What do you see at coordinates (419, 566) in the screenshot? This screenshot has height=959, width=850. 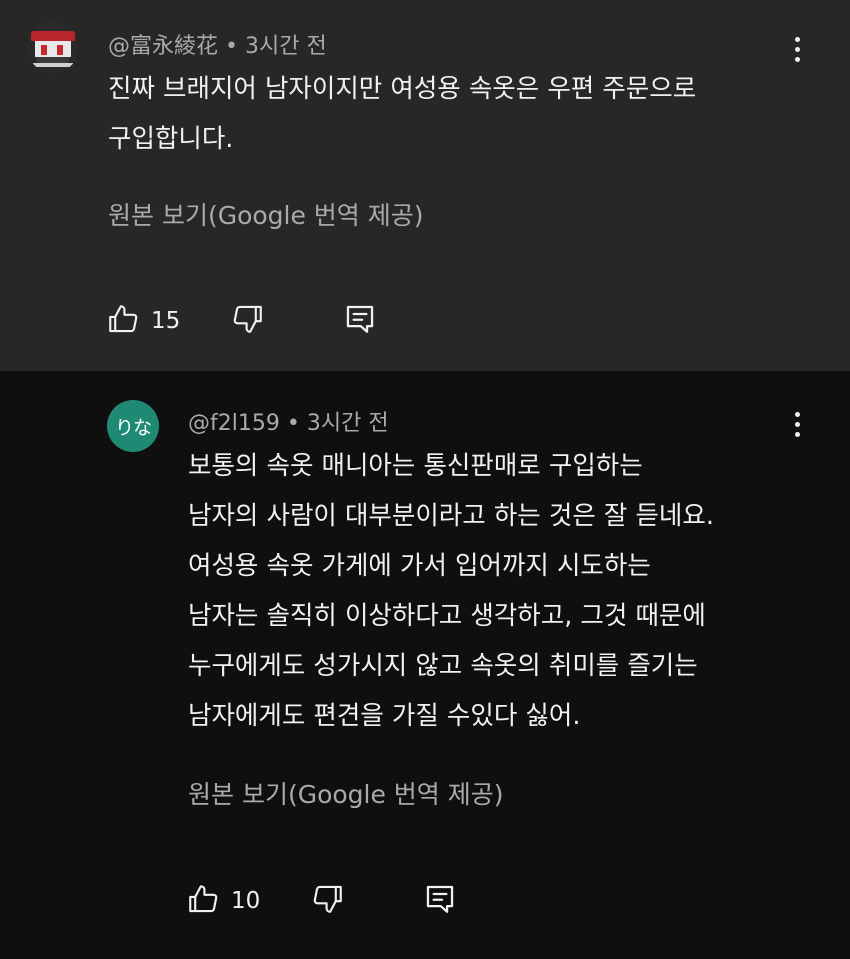 I see `comment-text-line: 여성용 속옷 가게에 가서 입어까지 시도하는` at bounding box center [419, 566].